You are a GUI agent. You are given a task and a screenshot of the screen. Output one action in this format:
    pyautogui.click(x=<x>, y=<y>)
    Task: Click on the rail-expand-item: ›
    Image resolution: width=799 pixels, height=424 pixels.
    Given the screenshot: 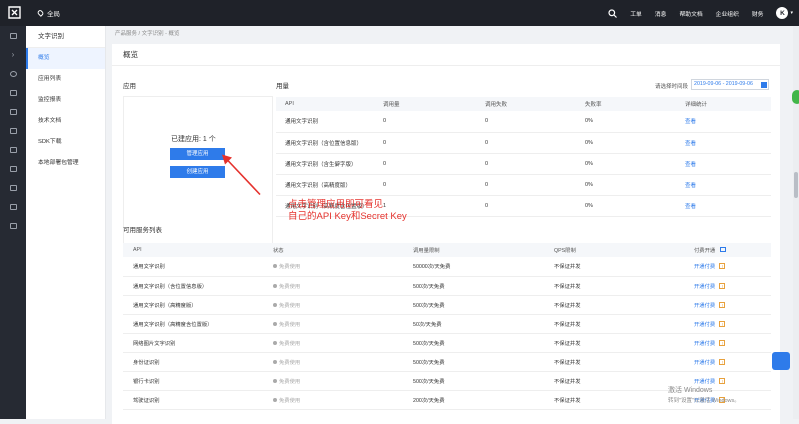 What is the action you would take?
    pyautogui.click(x=13, y=54)
    